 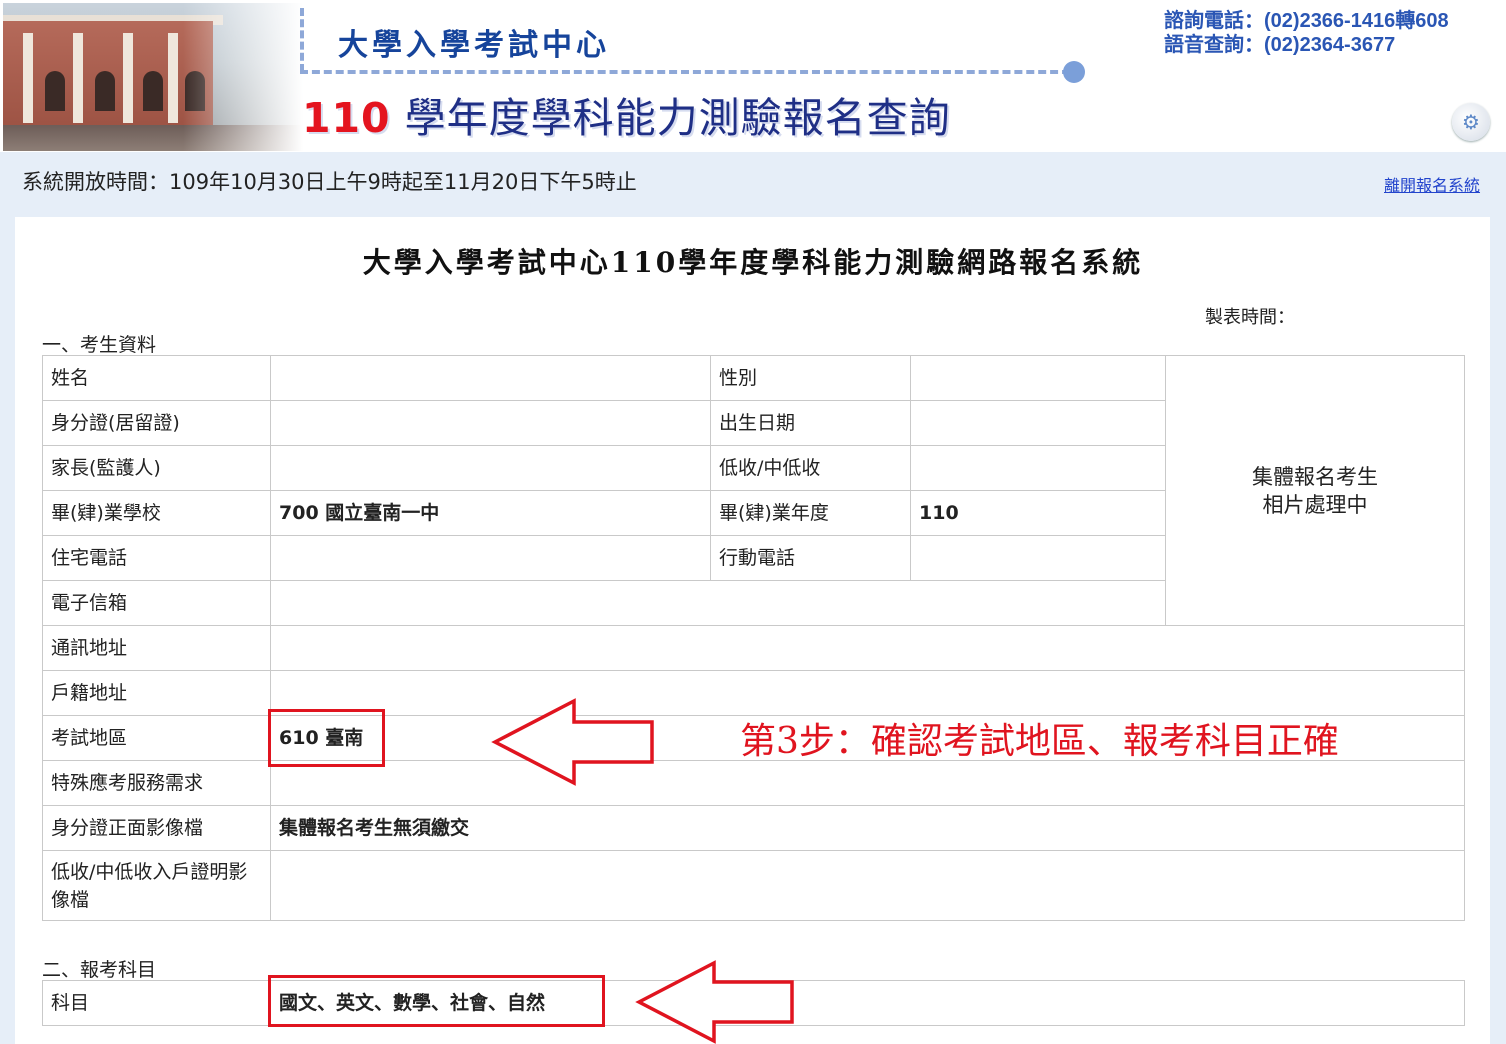 I want to click on registered-address-label: 戶籍地址, so click(x=156, y=693).